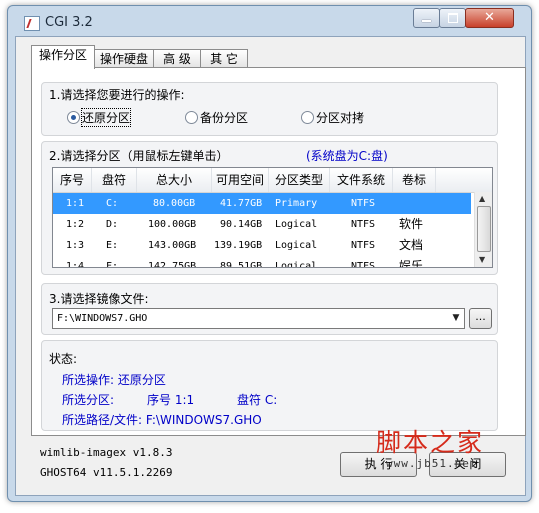 The image size is (539, 513). Describe the element at coordinates (63, 359) in the screenshot. I see `status-label: 状态:` at that location.